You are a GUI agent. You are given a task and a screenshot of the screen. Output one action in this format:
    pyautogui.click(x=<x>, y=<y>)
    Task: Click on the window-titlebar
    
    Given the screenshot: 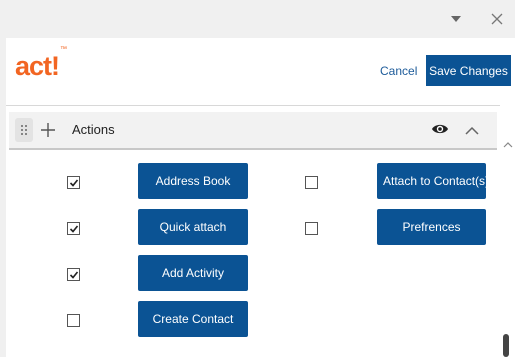 What is the action you would take?
    pyautogui.click(x=257, y=19)
    